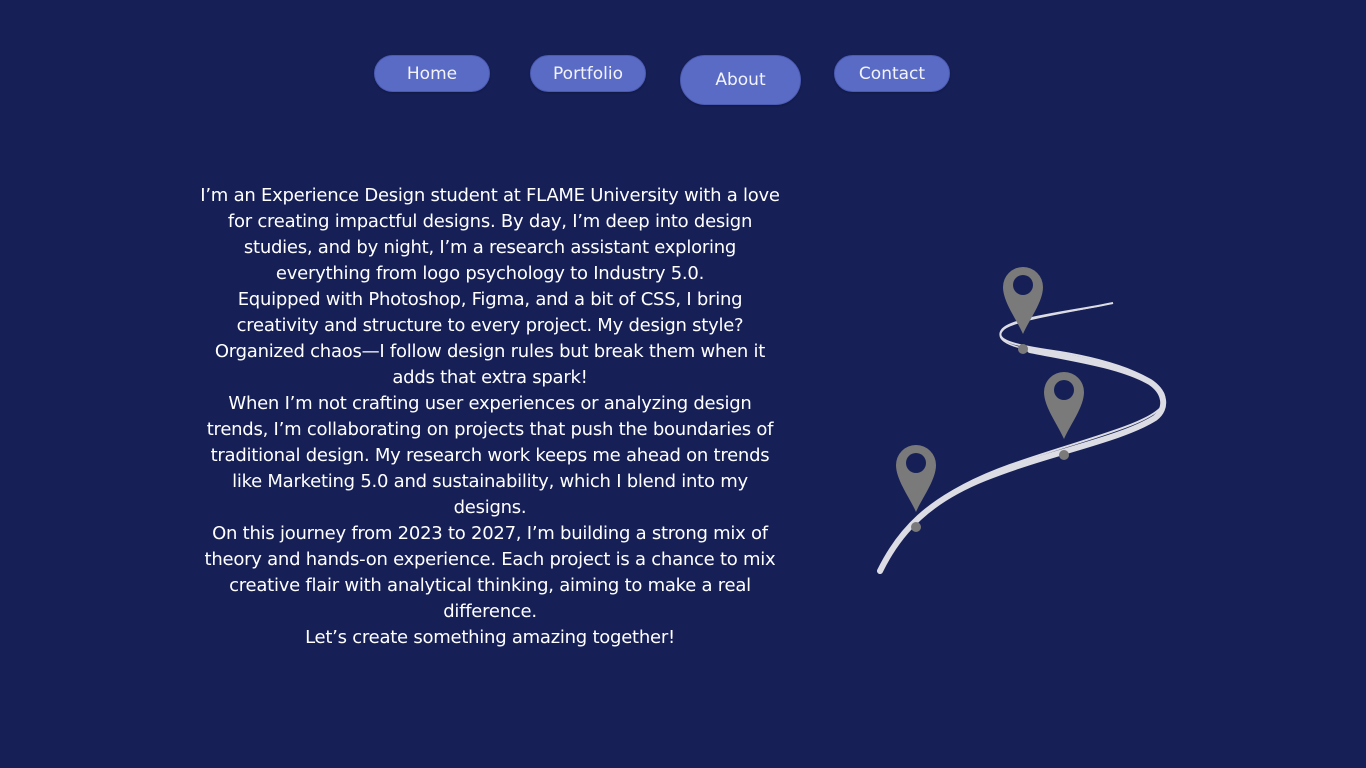 This screenshot has width=1366, height=768. I want to click on nav-contact-button: Contact, so click(892, 73).